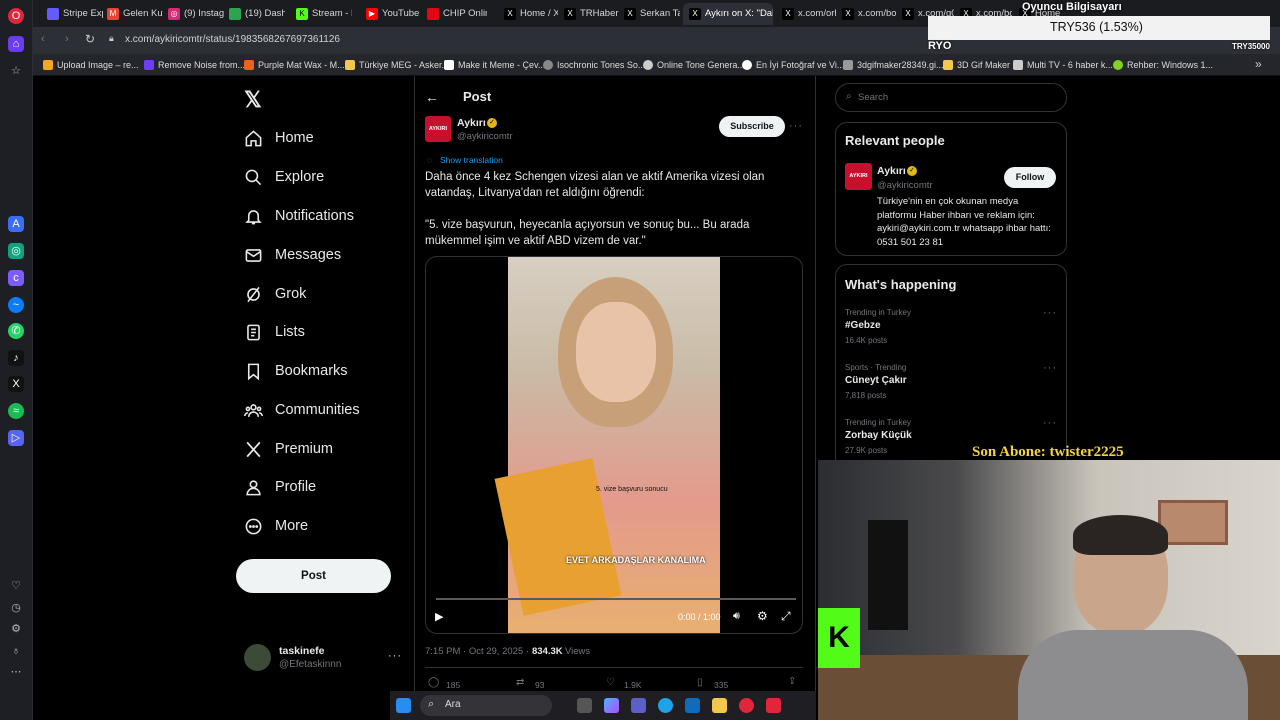 The image size is (1280, 720). Describe the element at coordinates (253, 100) in the screenshot. I see `x-logo-icon: 𝕏` at that location.